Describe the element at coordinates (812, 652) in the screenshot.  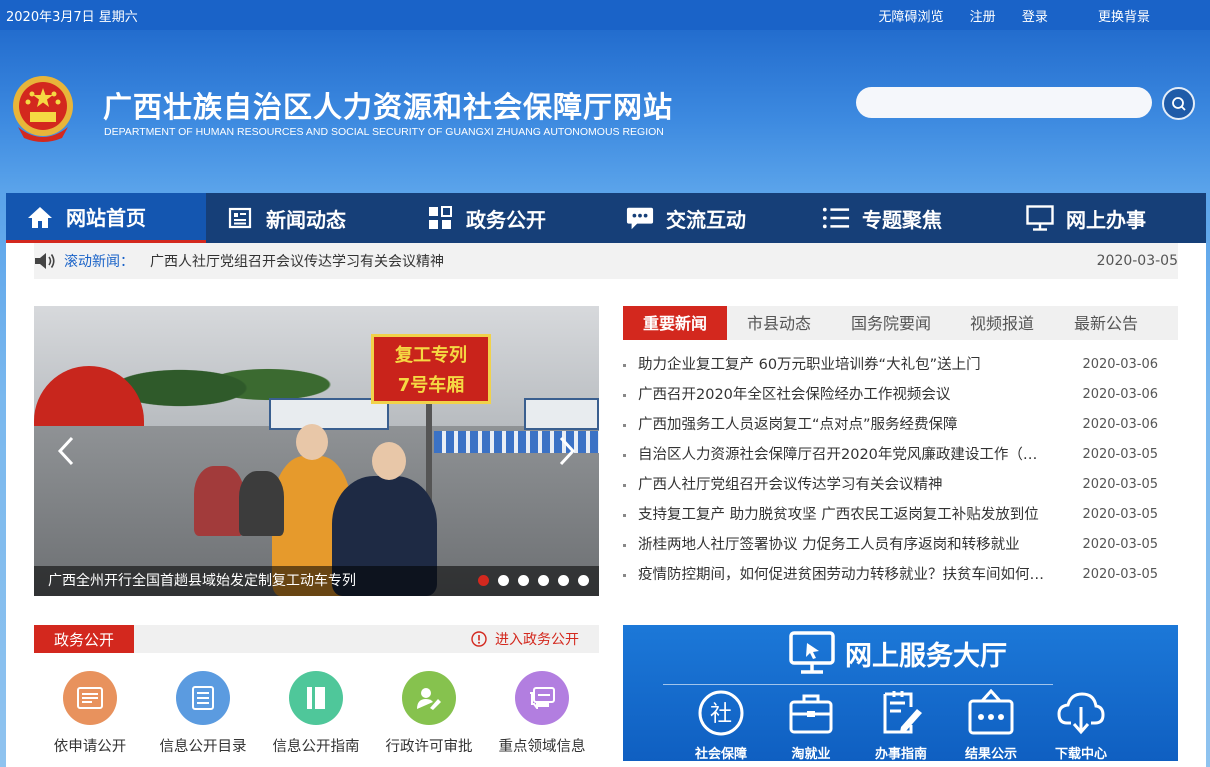
I see `computer-cursor-icon` at that location.